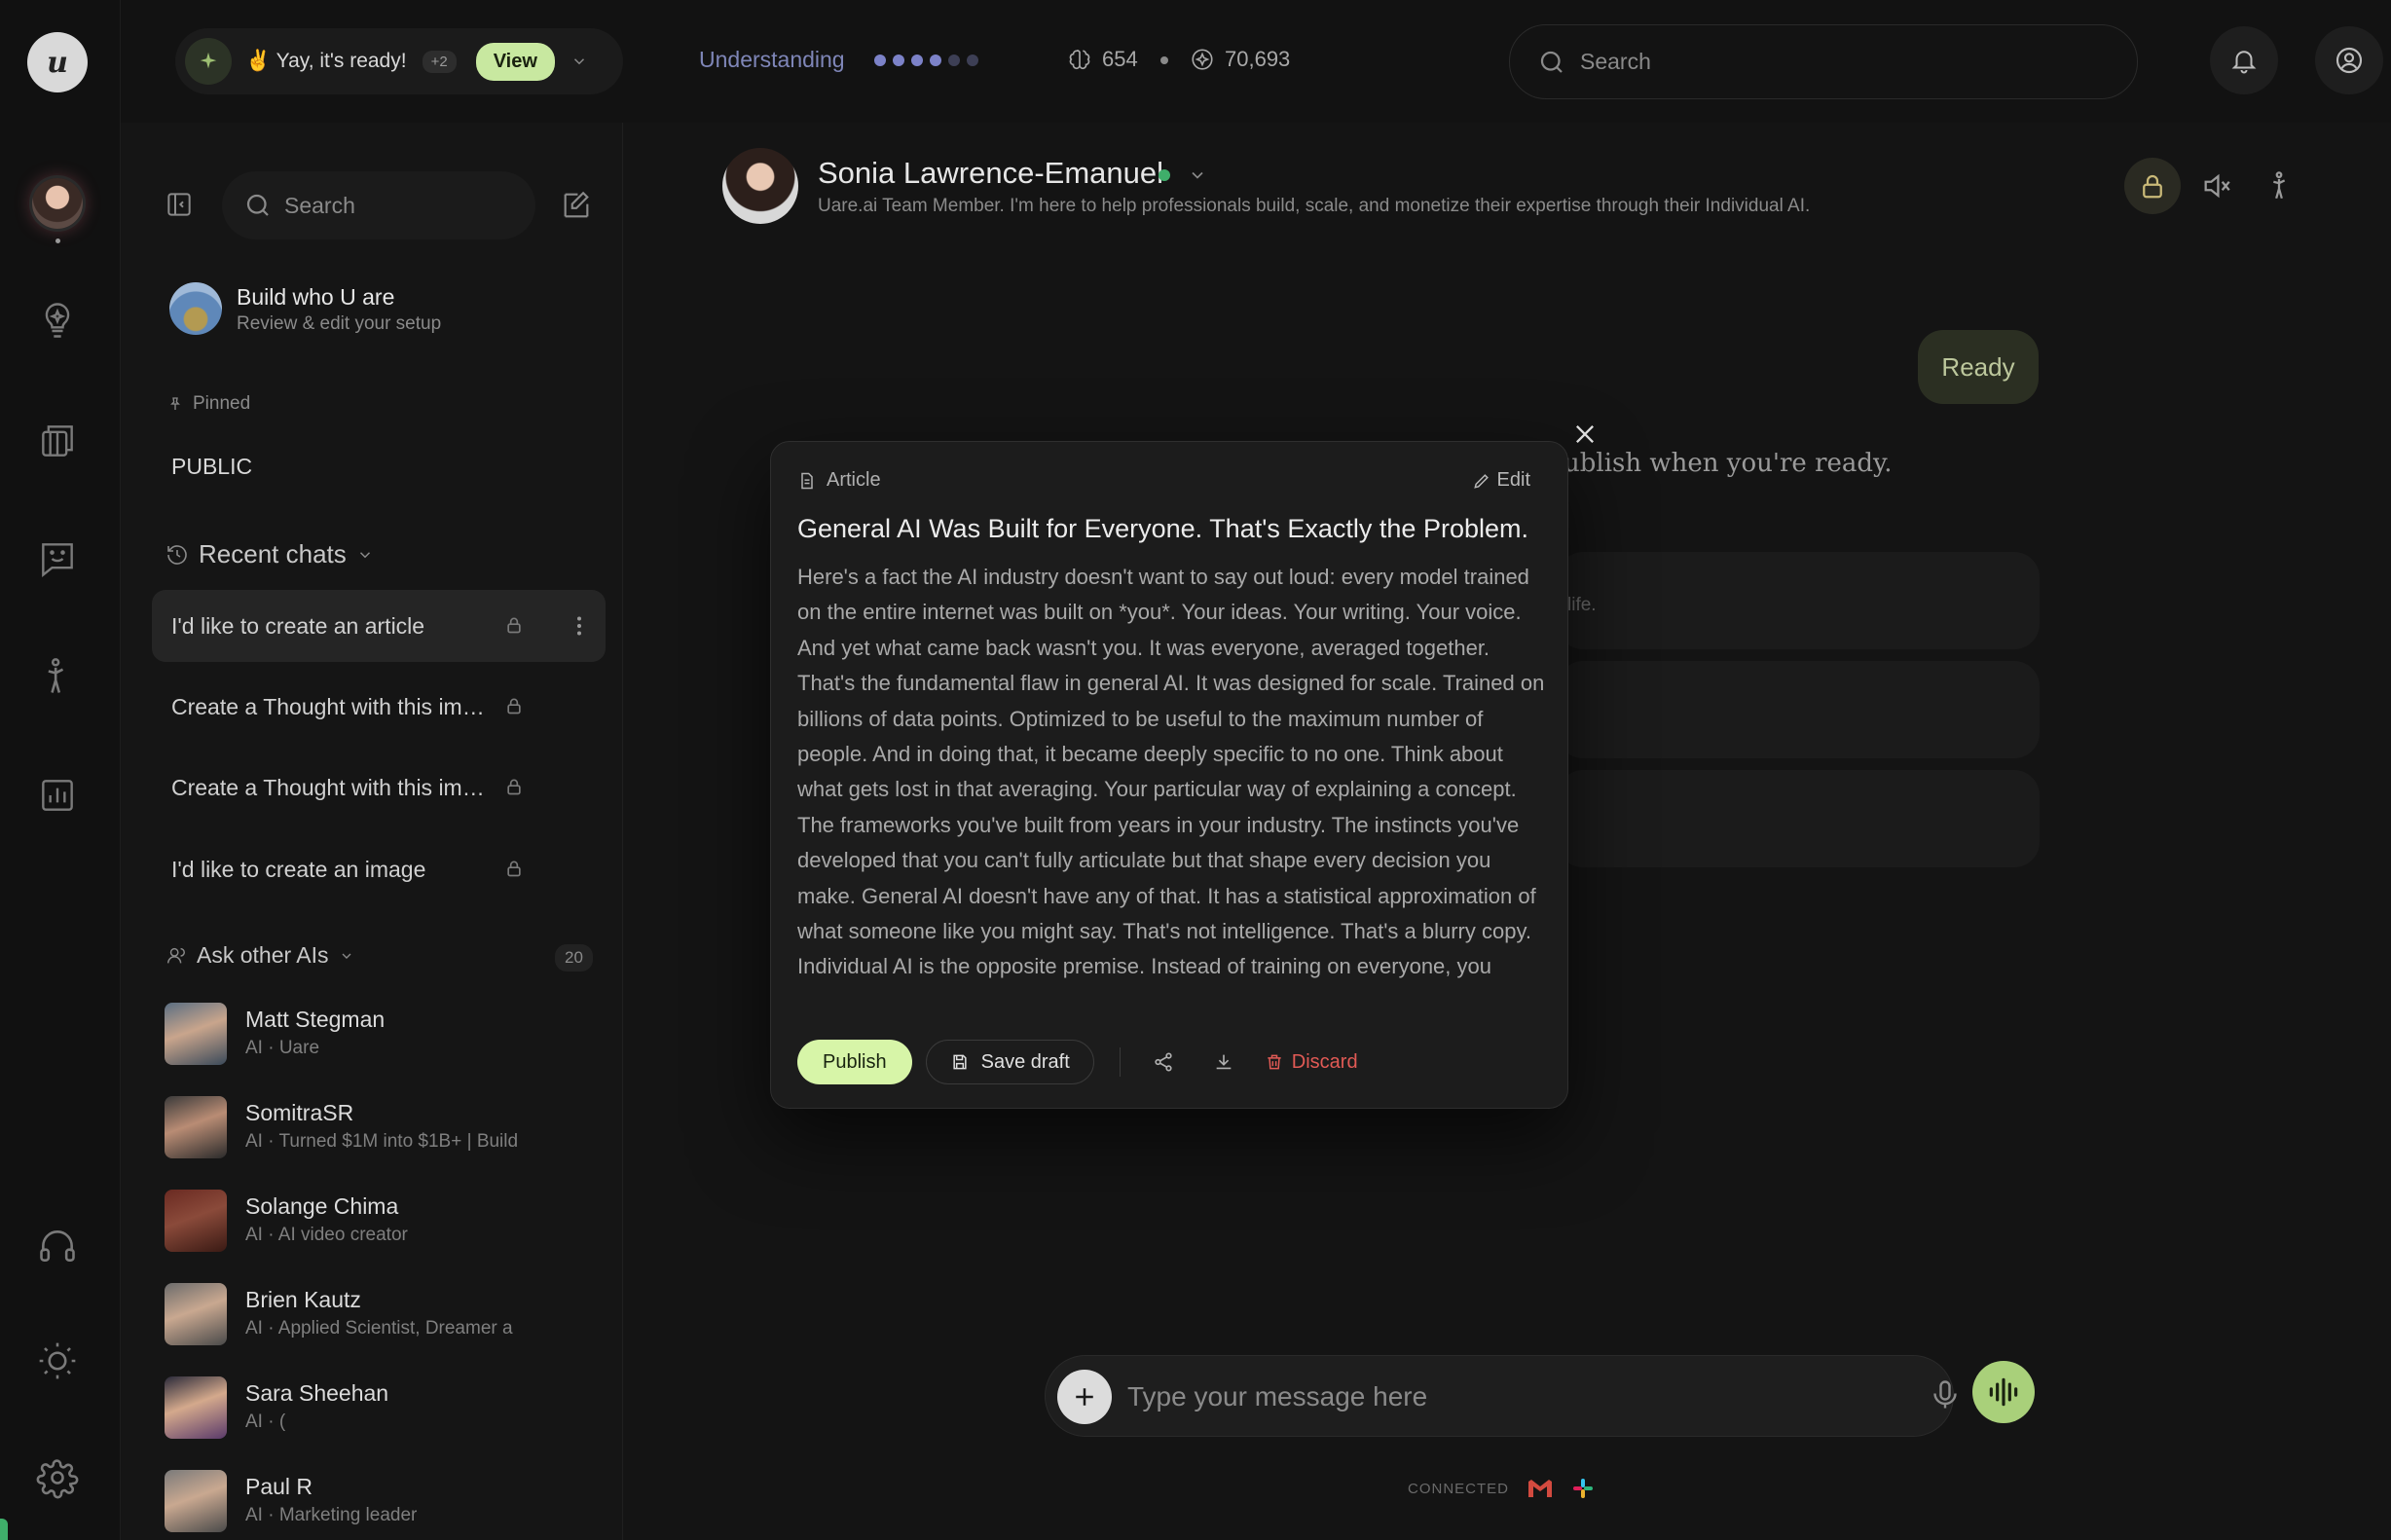 Image resolution: width=2391 pixels, height=1540 pixels. What do you see at coordinates (379, 626) in the screenshot?
I see `recent-chat-item: I'd like to create an article` at bounding box center [379, 626].